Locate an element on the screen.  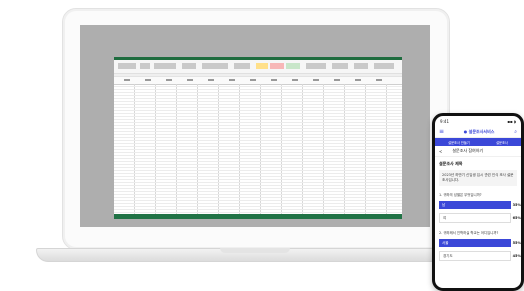
question-1-option-2: 여 is located at coordinates (475, 218).